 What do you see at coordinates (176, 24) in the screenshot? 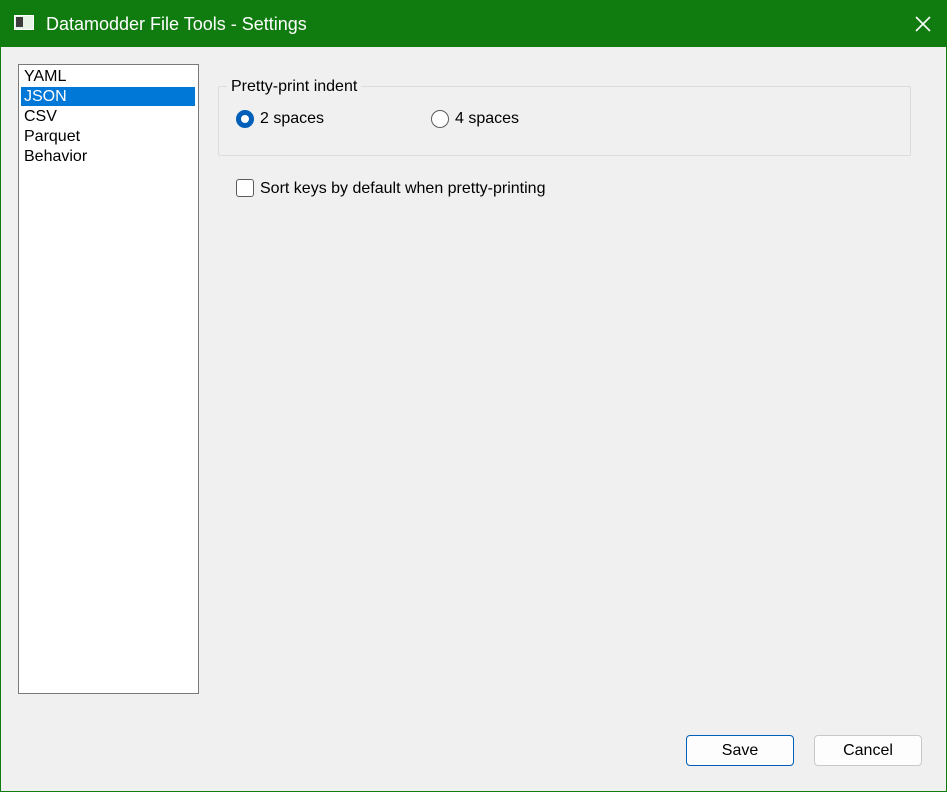
I see `window-title: Datamodder File Tools - Settings` at bounding box center [176, 24].